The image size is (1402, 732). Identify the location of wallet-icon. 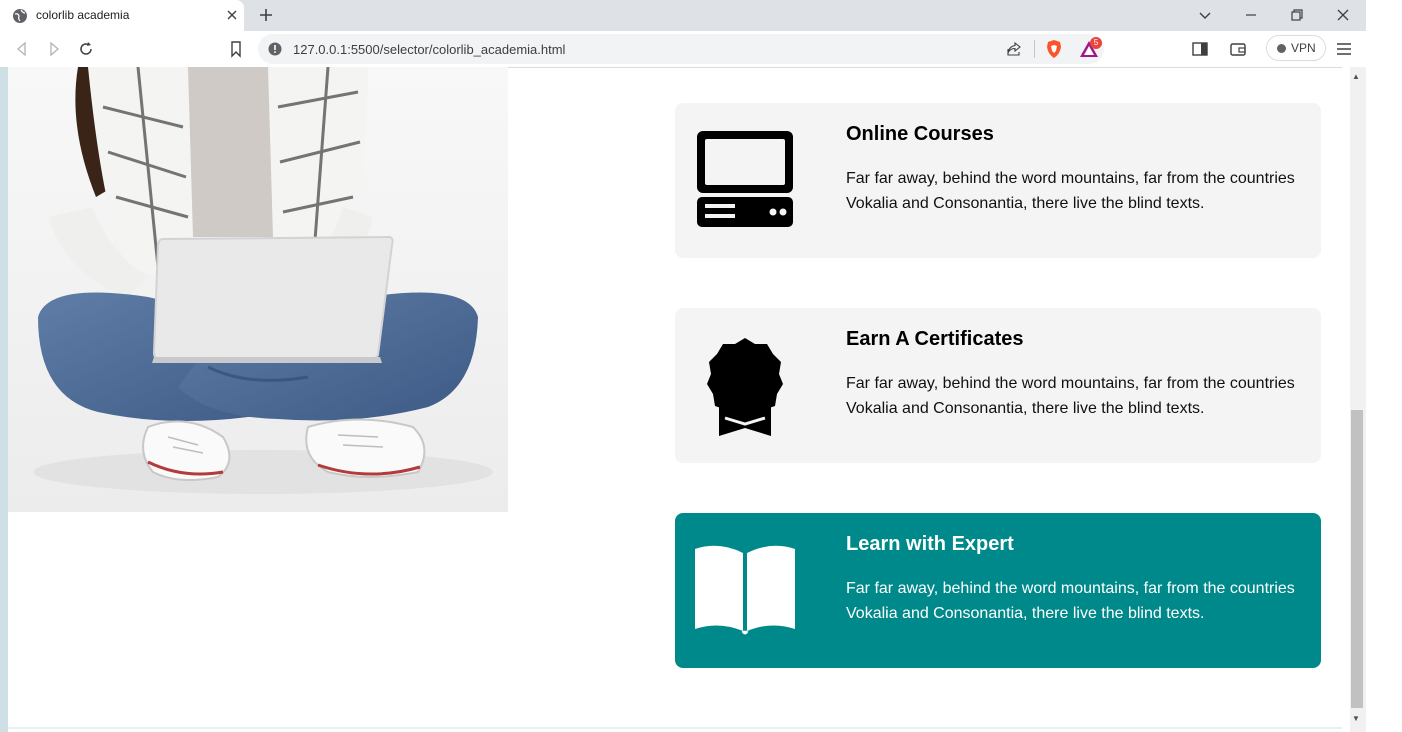
(1238, 49).